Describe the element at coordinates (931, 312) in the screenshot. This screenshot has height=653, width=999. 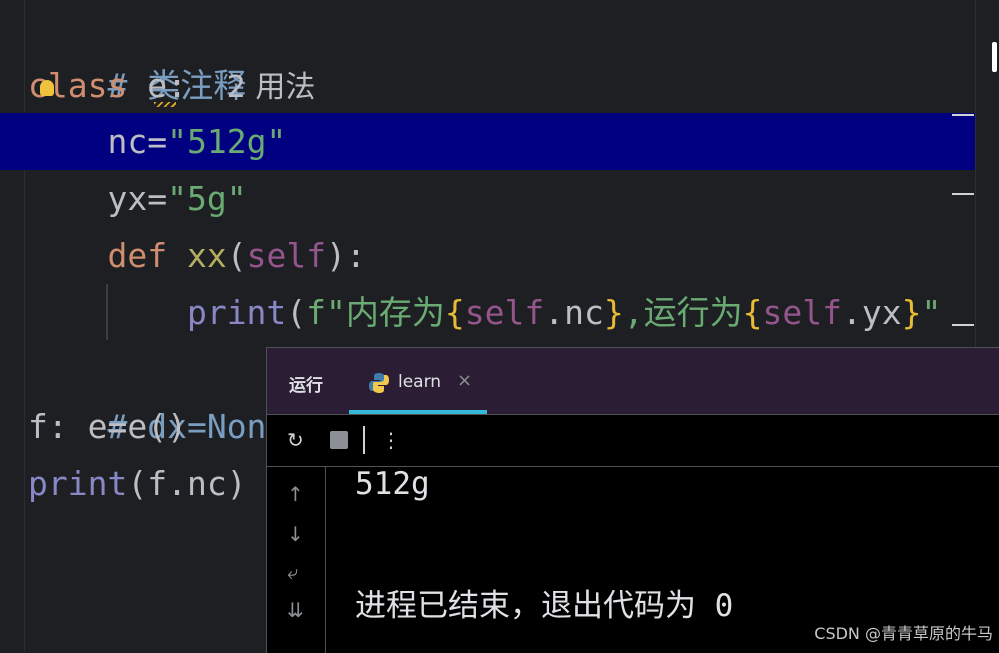
I see `fstring-end: "` at that location.